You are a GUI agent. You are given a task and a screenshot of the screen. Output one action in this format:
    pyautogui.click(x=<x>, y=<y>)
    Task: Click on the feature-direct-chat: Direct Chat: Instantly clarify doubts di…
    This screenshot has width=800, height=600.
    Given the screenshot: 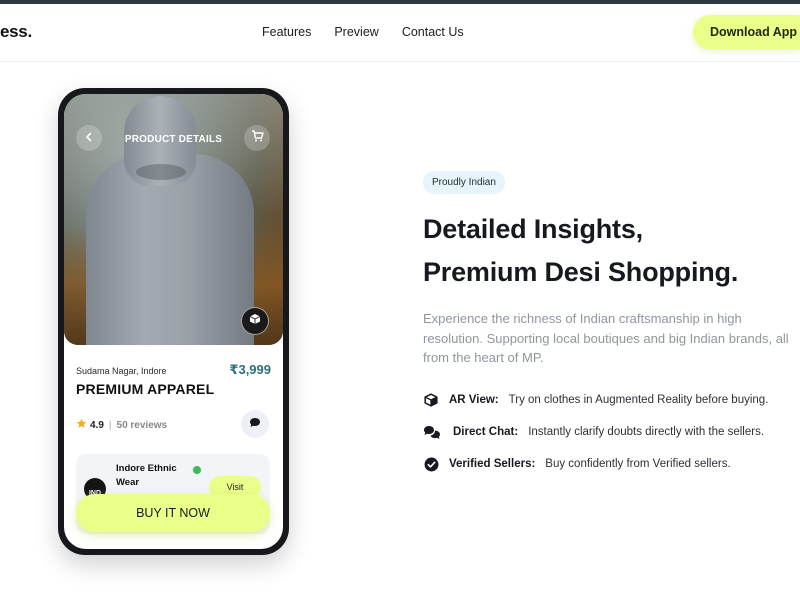 What is the action you would take?
    pyautogui.click(x=593, y=432)
    